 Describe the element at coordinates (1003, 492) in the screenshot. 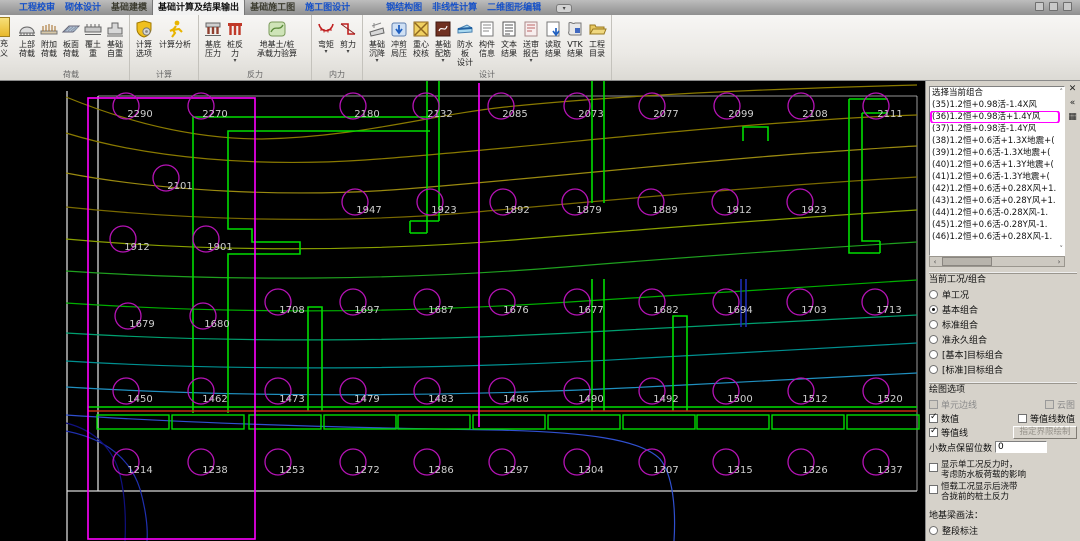

I see `extra-checkbox-2: 恒载工况显示后浇带 合拢前的桩土反力` at that location.